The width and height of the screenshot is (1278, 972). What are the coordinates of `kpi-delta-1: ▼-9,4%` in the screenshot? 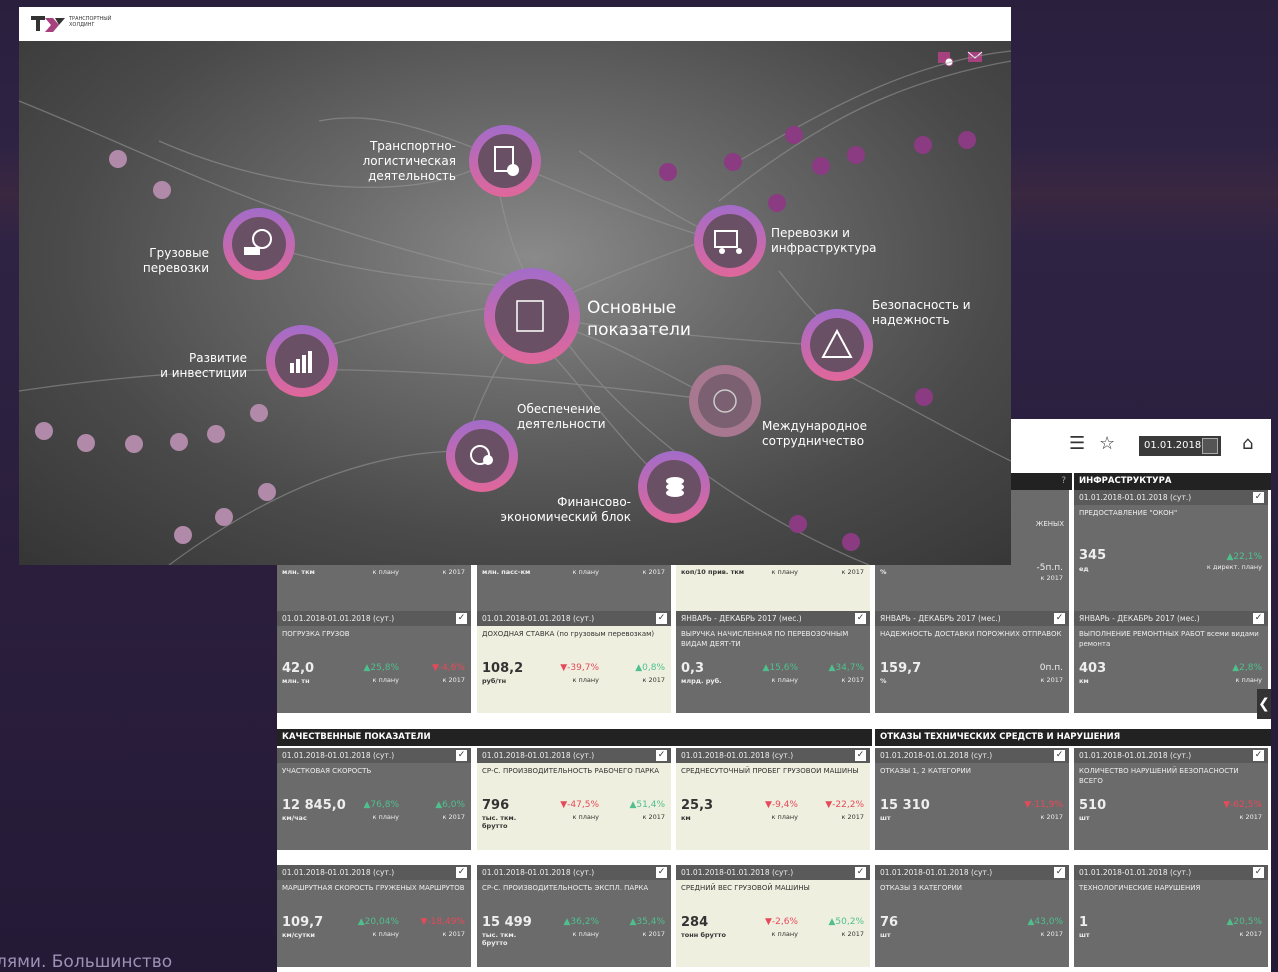 It's located at (781, 805).